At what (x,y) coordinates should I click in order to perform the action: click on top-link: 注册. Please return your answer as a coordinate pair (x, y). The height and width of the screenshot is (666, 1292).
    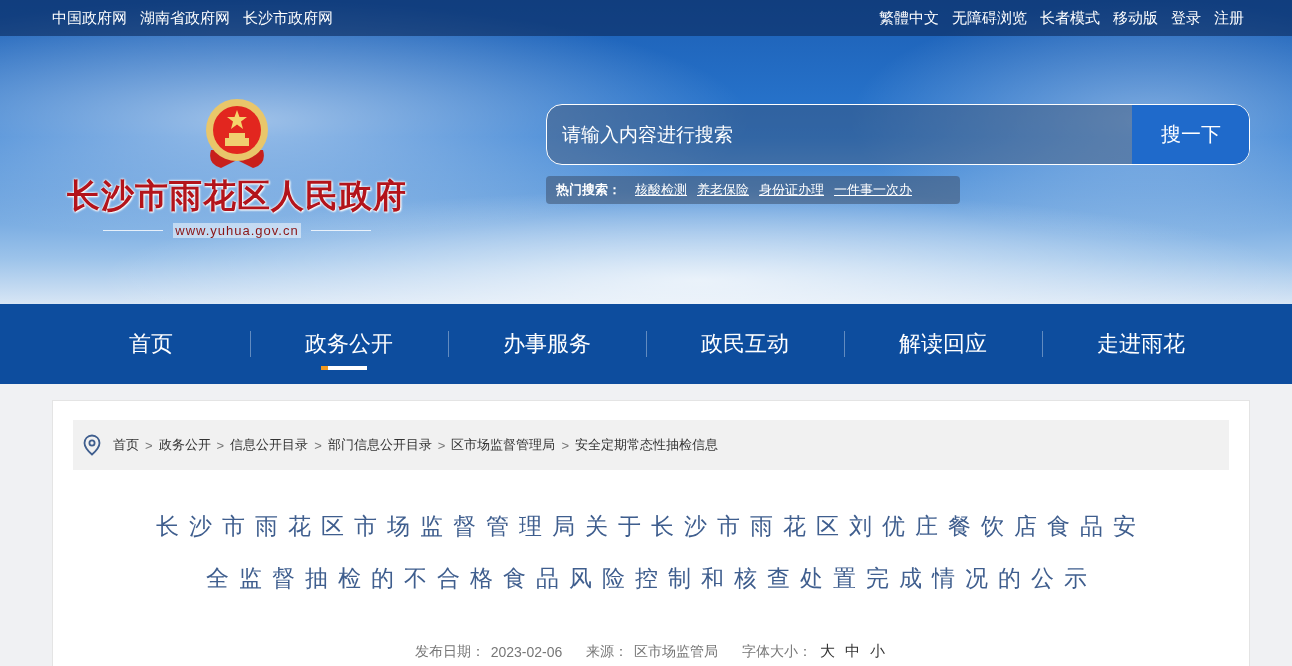
    Looking at the image, I should click on (1229, 18).